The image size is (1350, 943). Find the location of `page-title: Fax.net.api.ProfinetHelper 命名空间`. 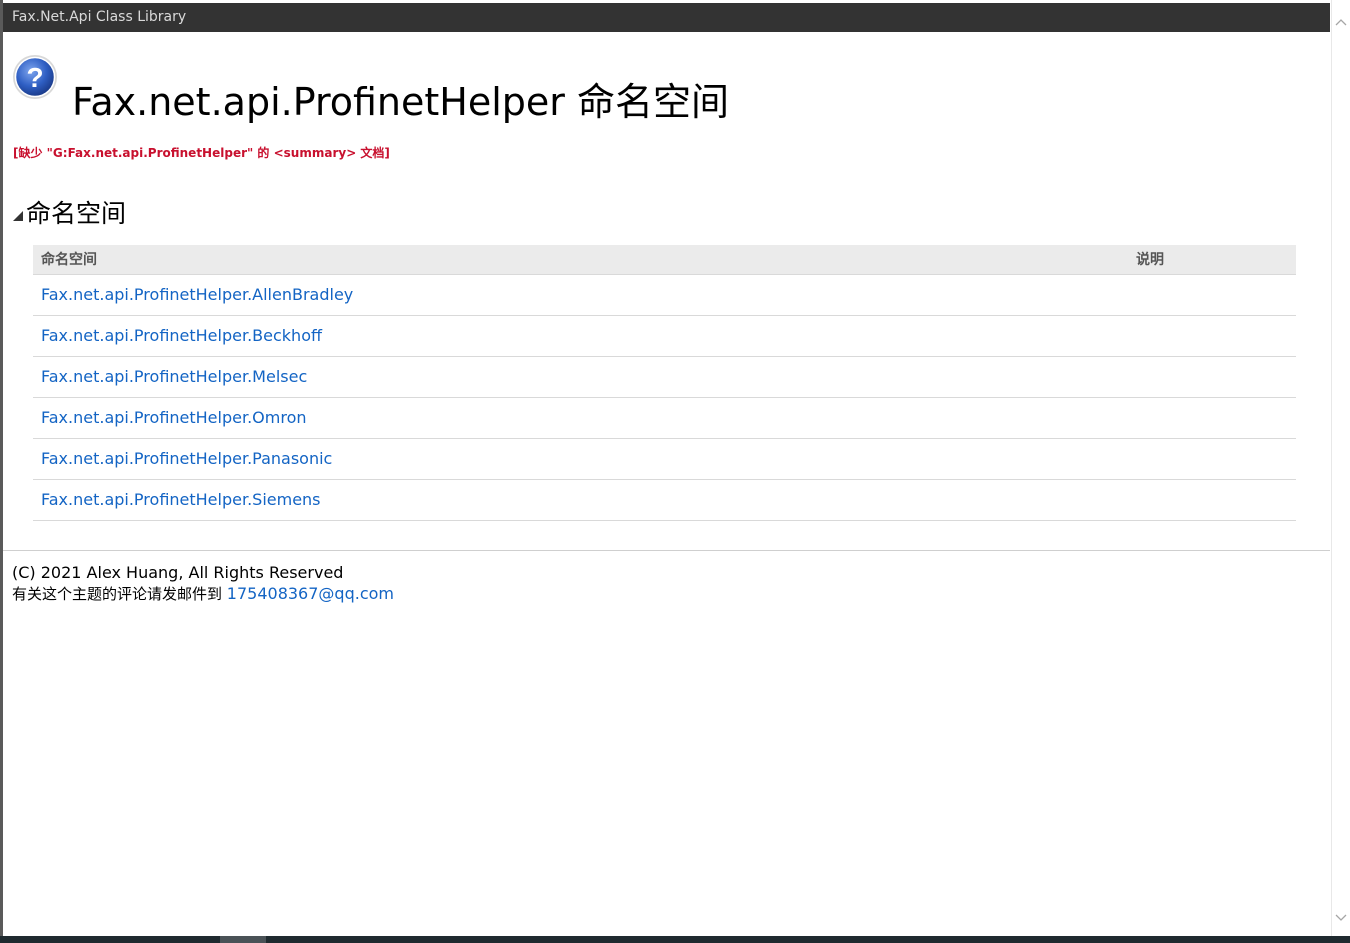

page-title: Fax.net.api.ProfinetHelper 命名空间 is located at coordinates (401, 102).